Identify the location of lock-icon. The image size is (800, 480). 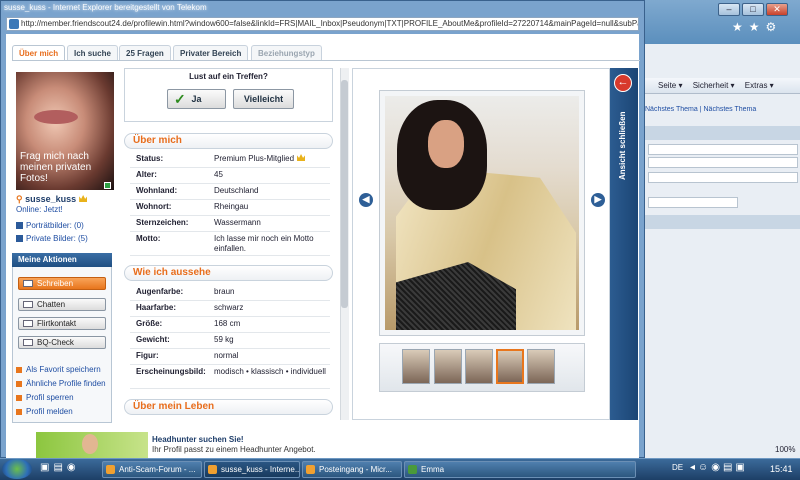
(19, 238).